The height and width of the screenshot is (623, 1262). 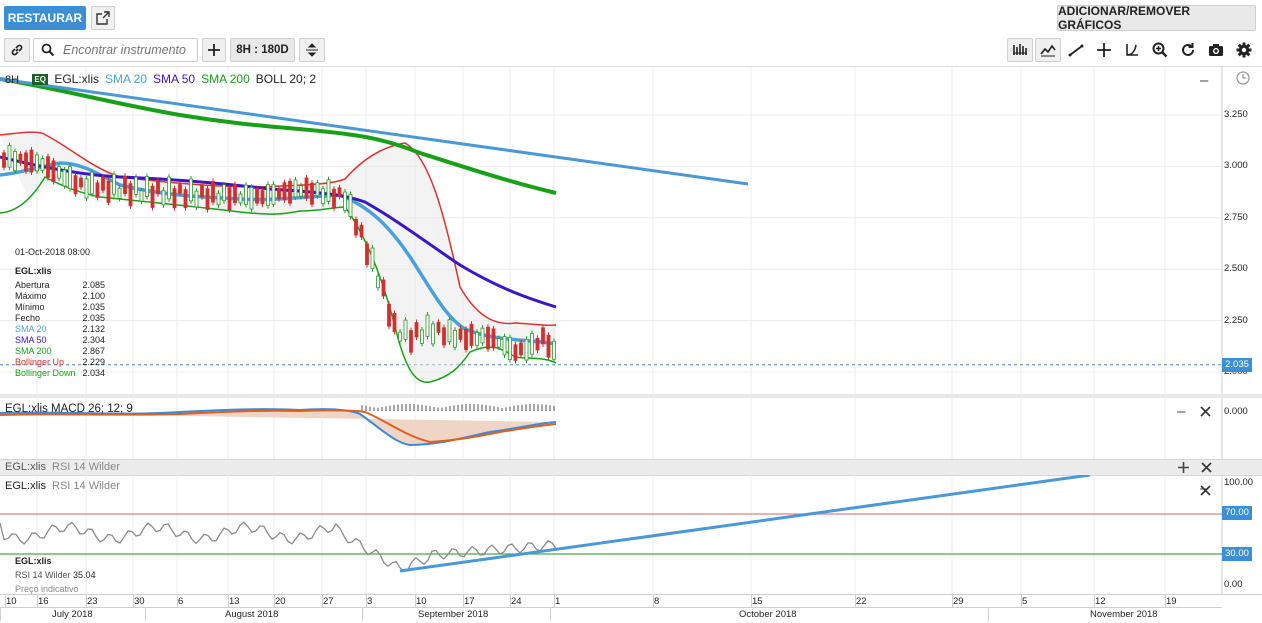 I want to click on day-label: 12, so click(x=1100, y=601).